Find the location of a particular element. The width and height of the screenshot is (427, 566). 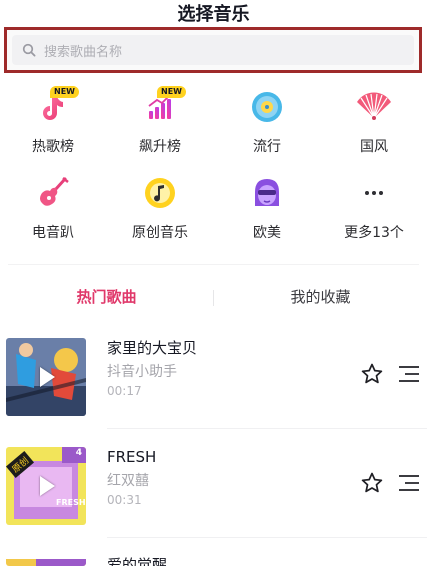

category-original-music: 原创音乐 is located at coordinates (160, 212).